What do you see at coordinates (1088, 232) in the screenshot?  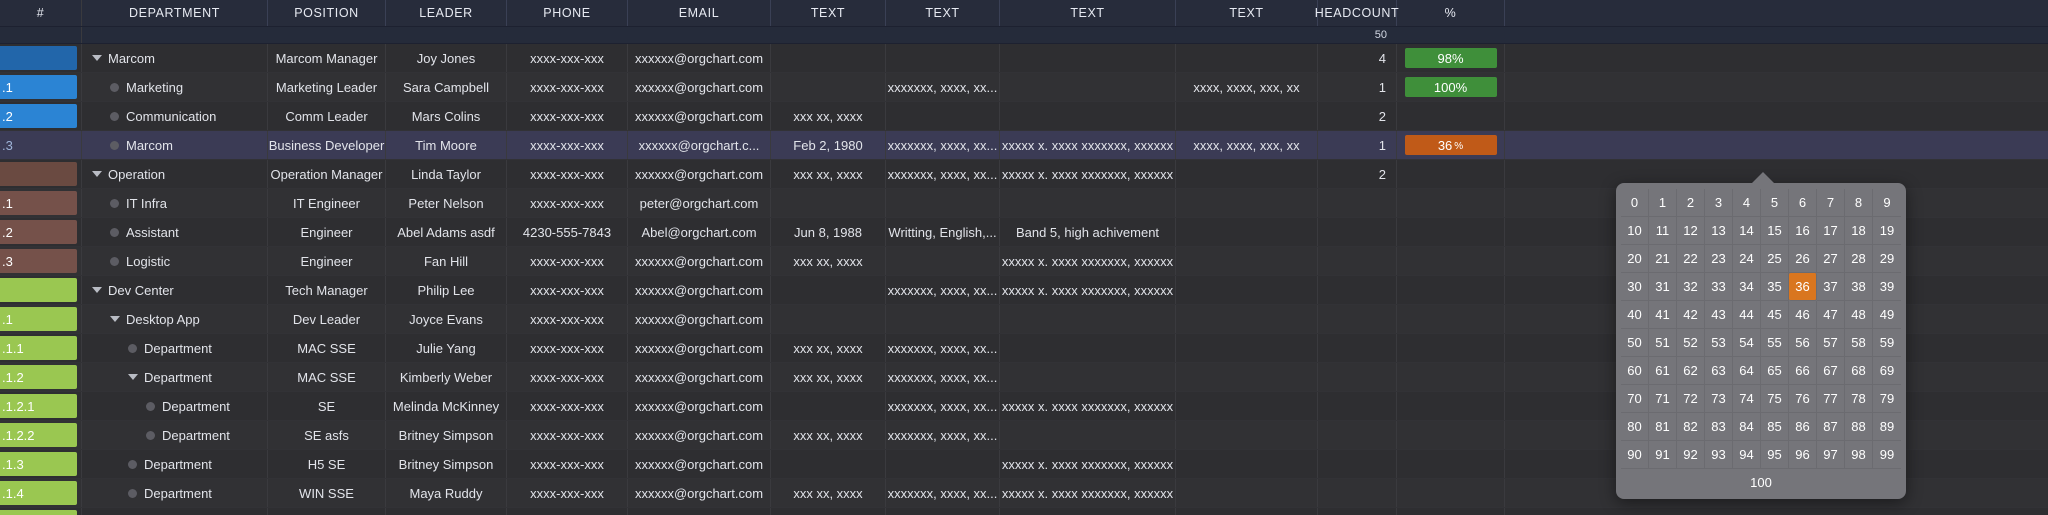 I see `text3-cell: Band 5, high achivement` at bounding box center [1088, 232].